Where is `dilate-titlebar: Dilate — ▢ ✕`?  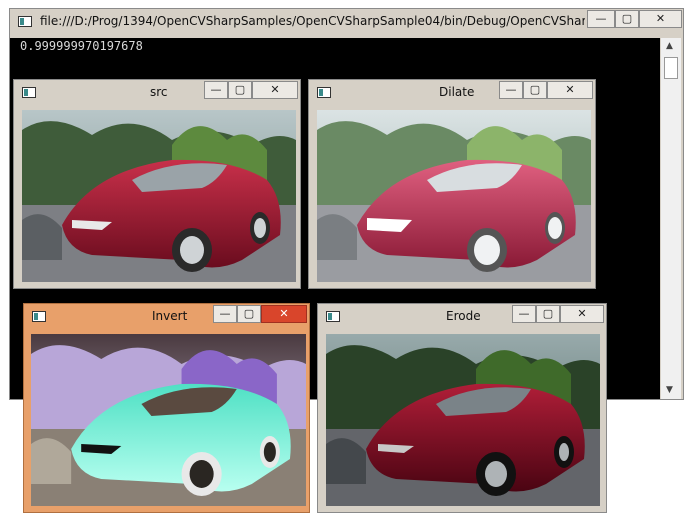 dilate-titlebar: Dilate — ▢ ✕ is located at coordinates (452, 93).